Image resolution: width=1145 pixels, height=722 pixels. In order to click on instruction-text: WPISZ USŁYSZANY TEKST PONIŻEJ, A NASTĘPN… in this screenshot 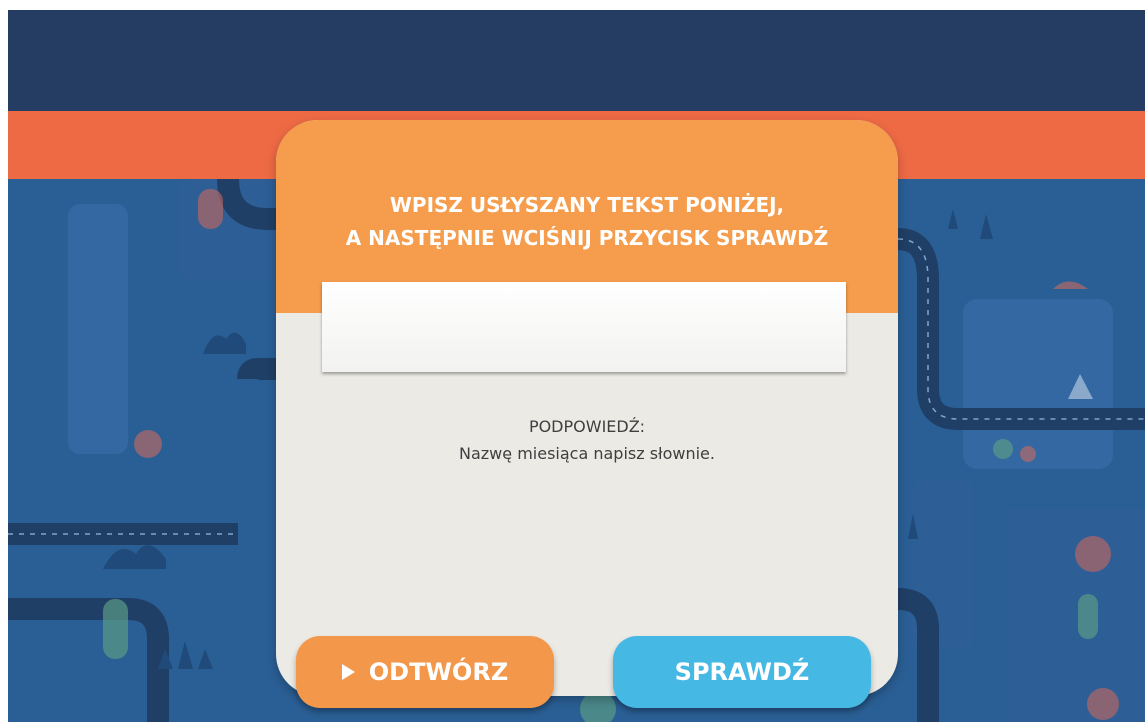, I will do `click(587, 222)`.